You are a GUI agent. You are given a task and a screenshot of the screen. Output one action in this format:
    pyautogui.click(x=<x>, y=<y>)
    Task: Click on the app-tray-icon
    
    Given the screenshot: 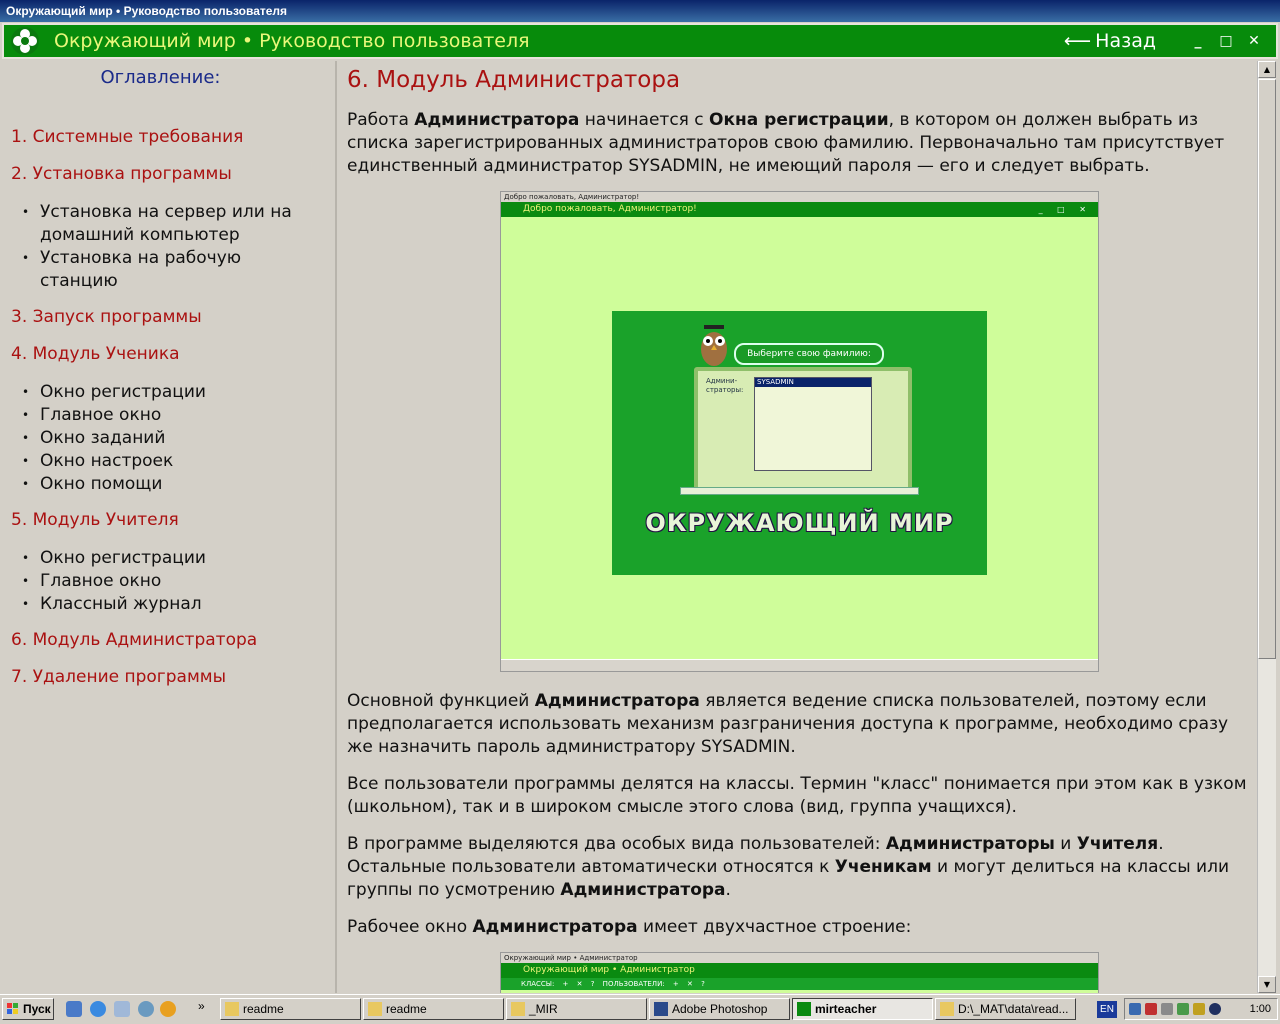 What is the action you would take?
    pyautogui.click(x=1183, y=1009)
    